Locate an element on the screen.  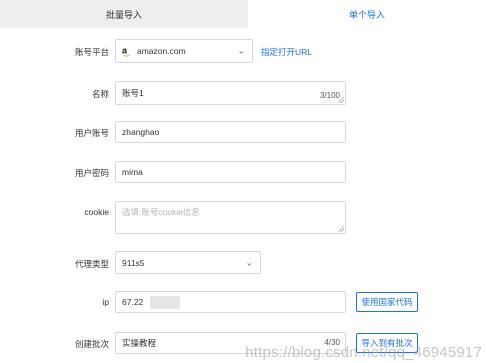
cookie-placeholder: 选填:账号cookie信息 is located at coordinates (161, 212).